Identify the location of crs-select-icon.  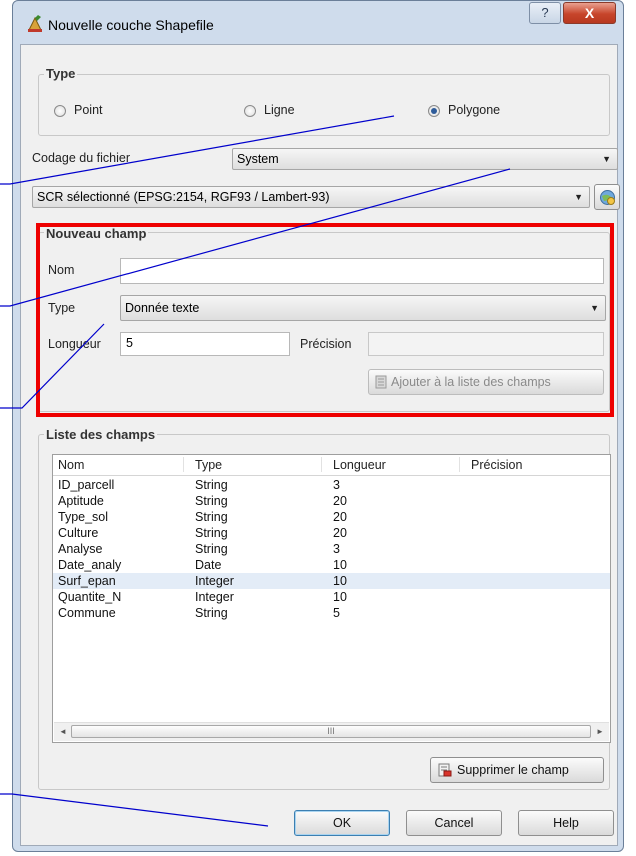
(607, 197).